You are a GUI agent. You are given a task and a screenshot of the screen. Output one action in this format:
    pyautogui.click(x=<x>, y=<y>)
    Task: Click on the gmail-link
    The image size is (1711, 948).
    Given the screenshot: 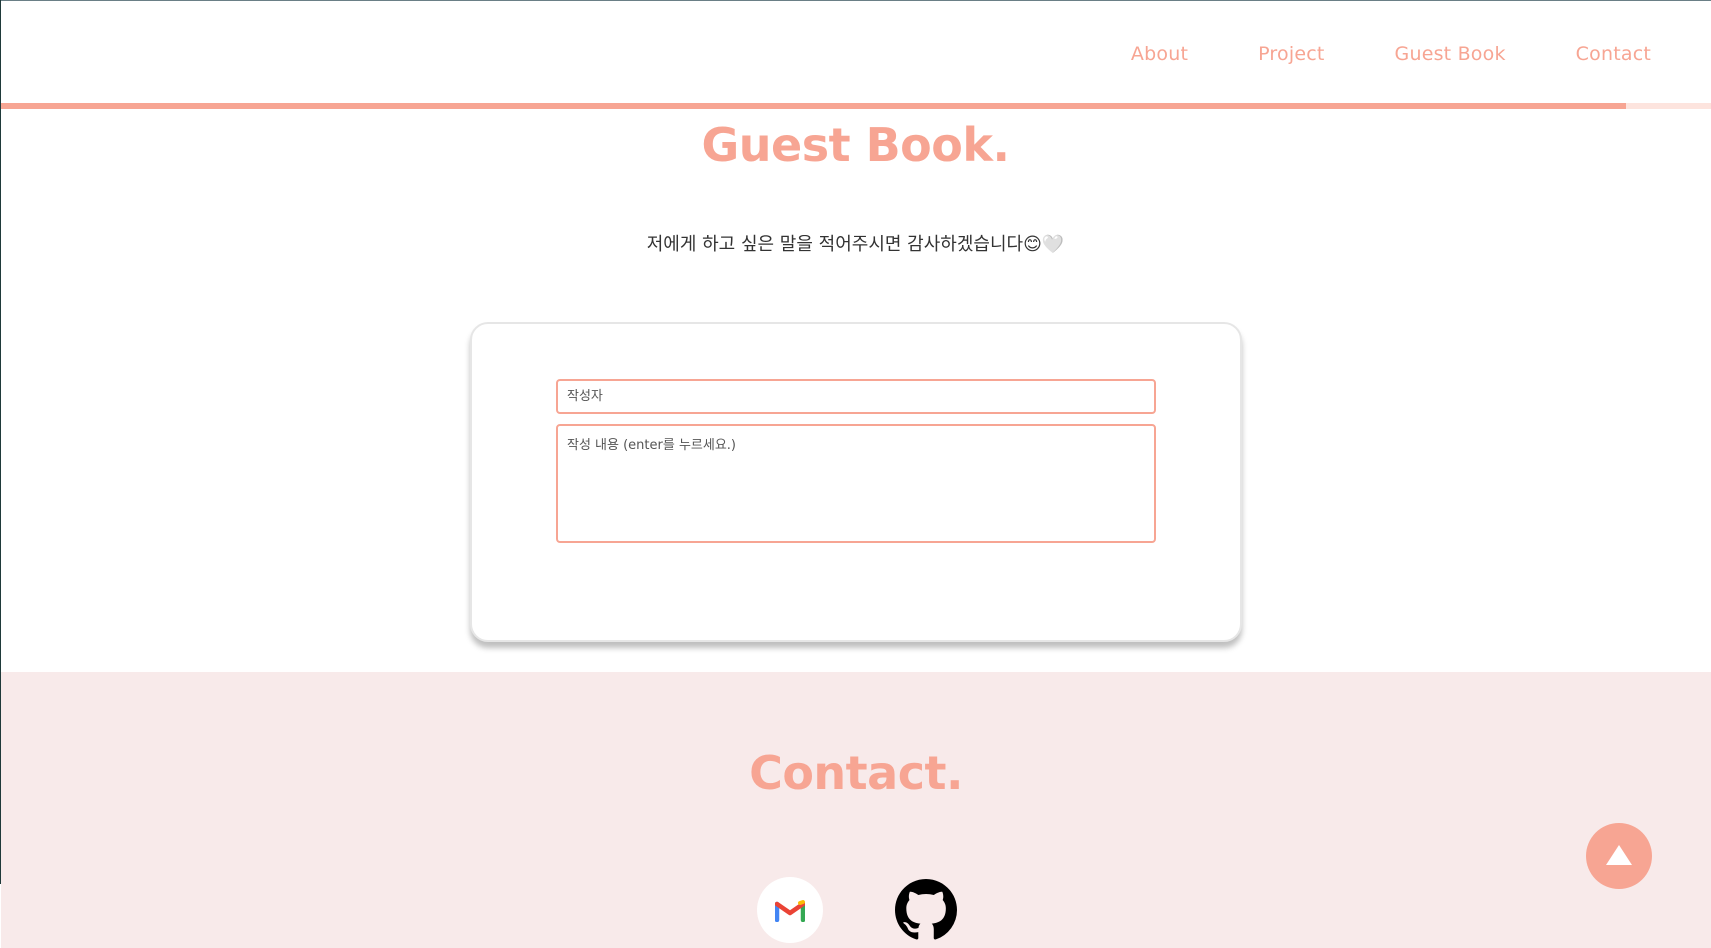 What is the action you would take?
    pyautogui.click(x=790, y=910)
    